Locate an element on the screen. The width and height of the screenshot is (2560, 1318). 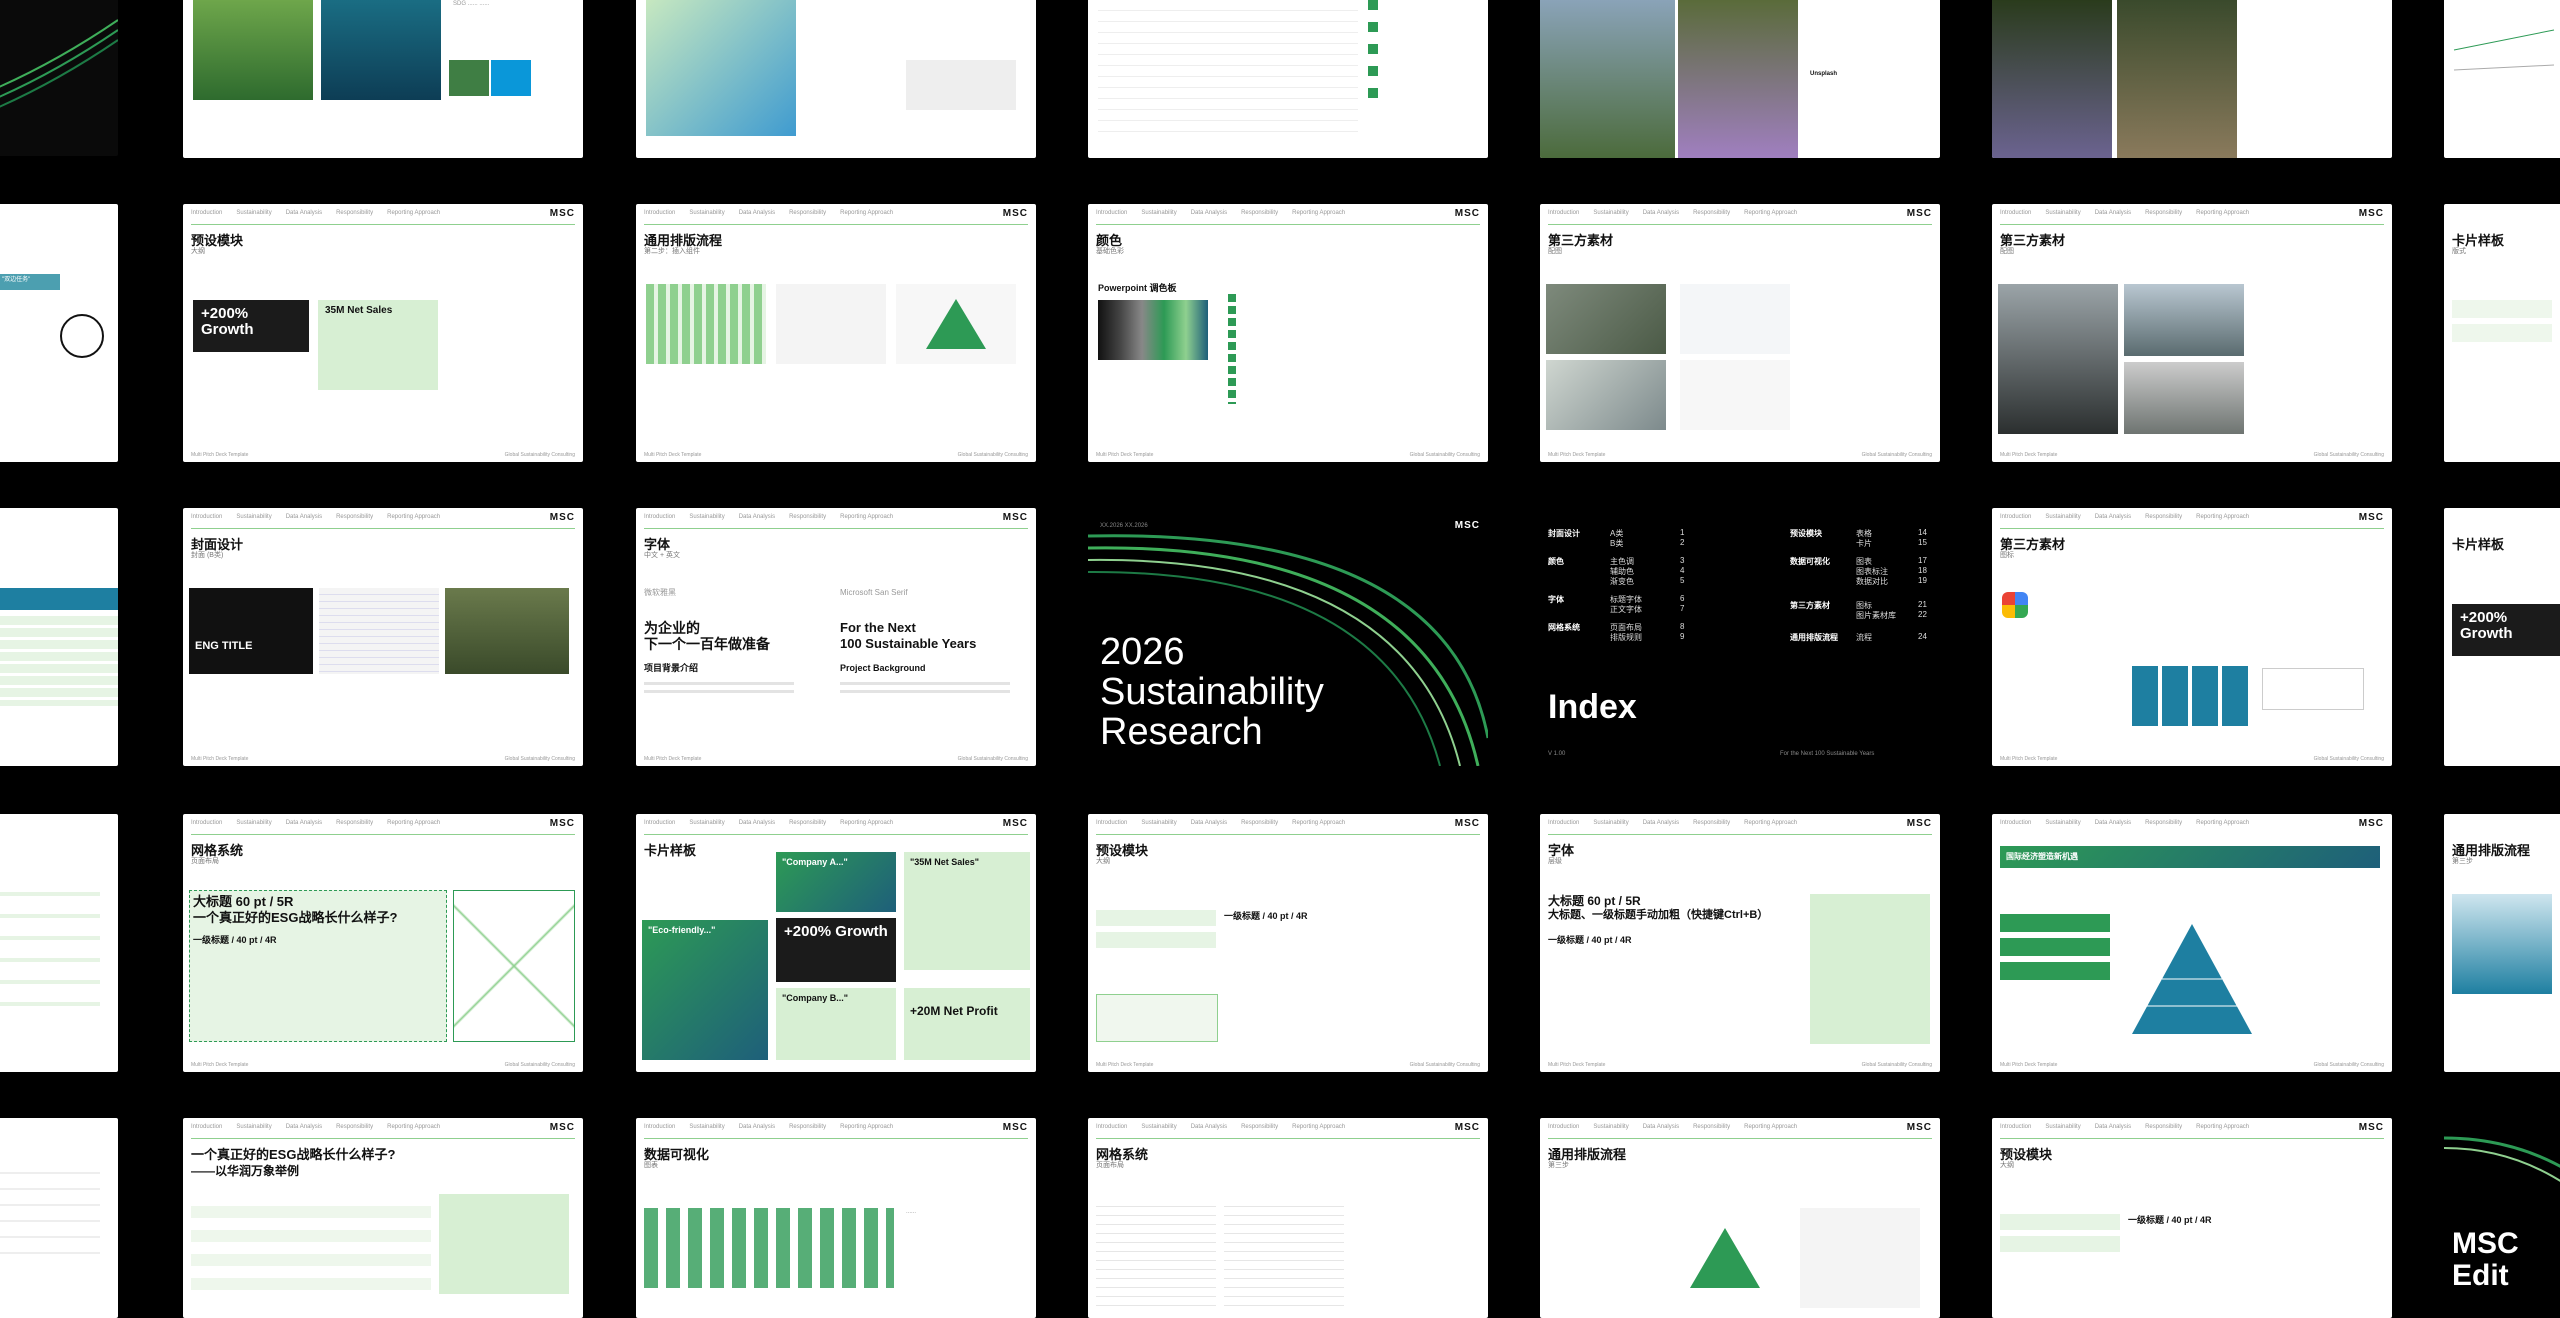
type-sample-lvl1: 一级标题 / 40 pt / 4R is located at coordinates (1590, 940).